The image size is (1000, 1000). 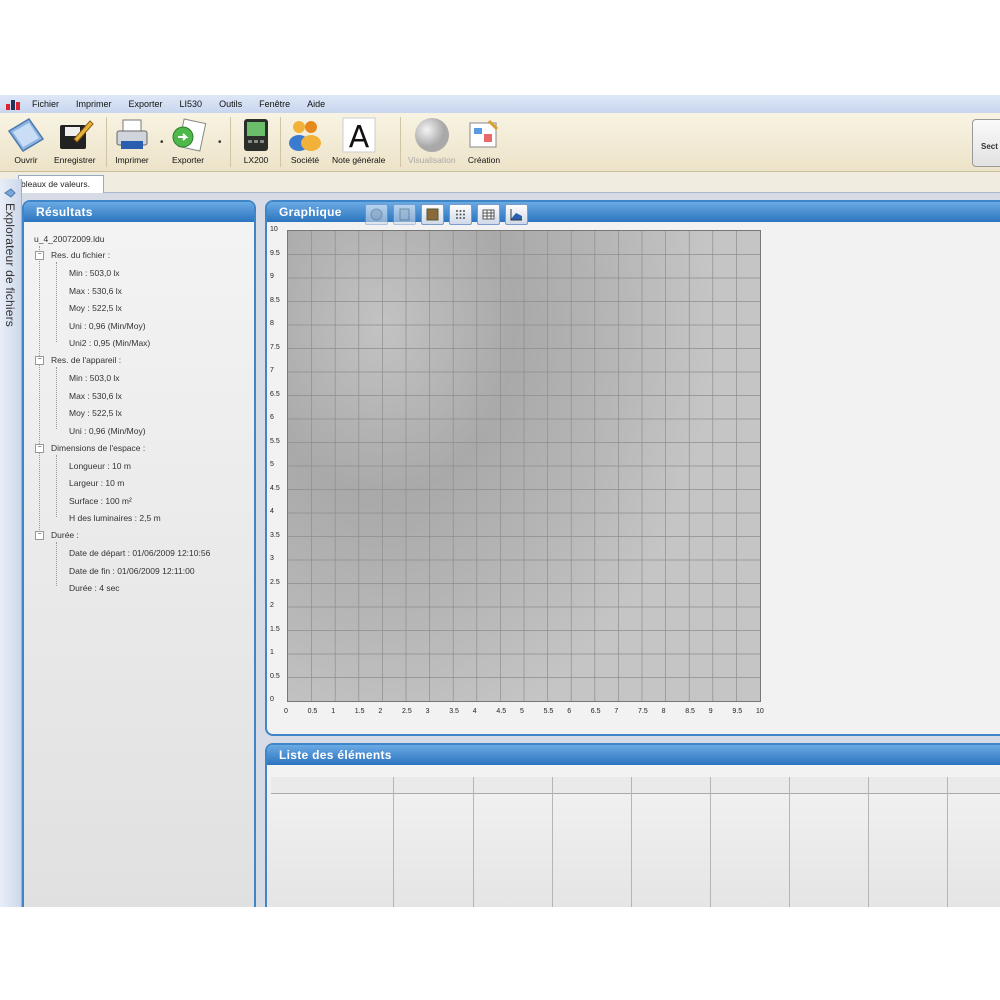 What do you see at coordinates (643, 711) in the screenshot?
I see `x-tick-label: 7.5` at bounding box center [643, 711].